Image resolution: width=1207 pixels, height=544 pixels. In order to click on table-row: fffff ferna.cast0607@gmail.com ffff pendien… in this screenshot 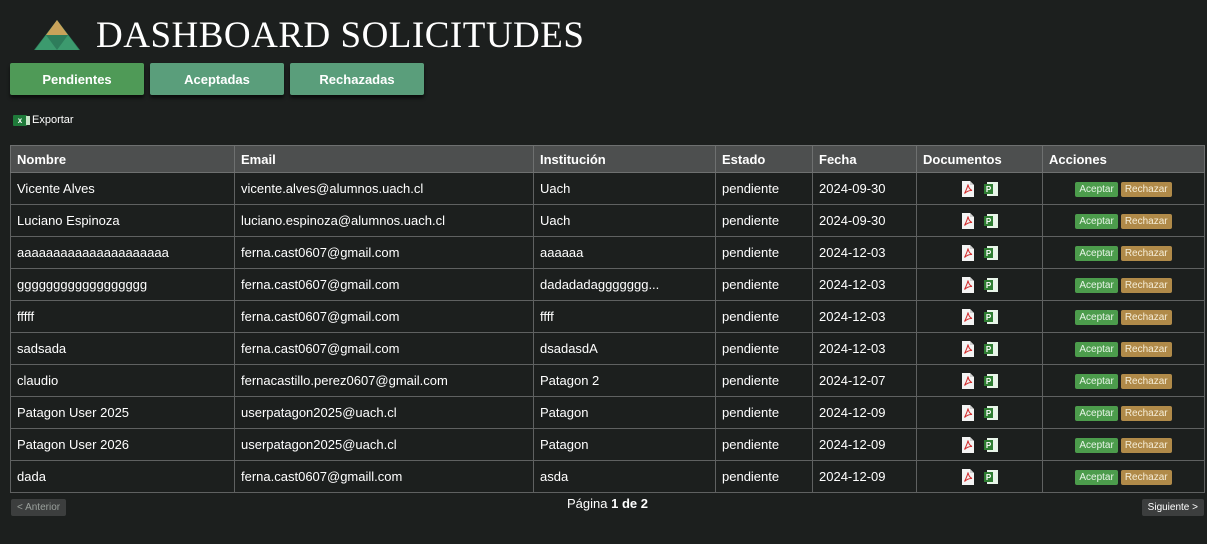, I will do `click(607, 316)`.